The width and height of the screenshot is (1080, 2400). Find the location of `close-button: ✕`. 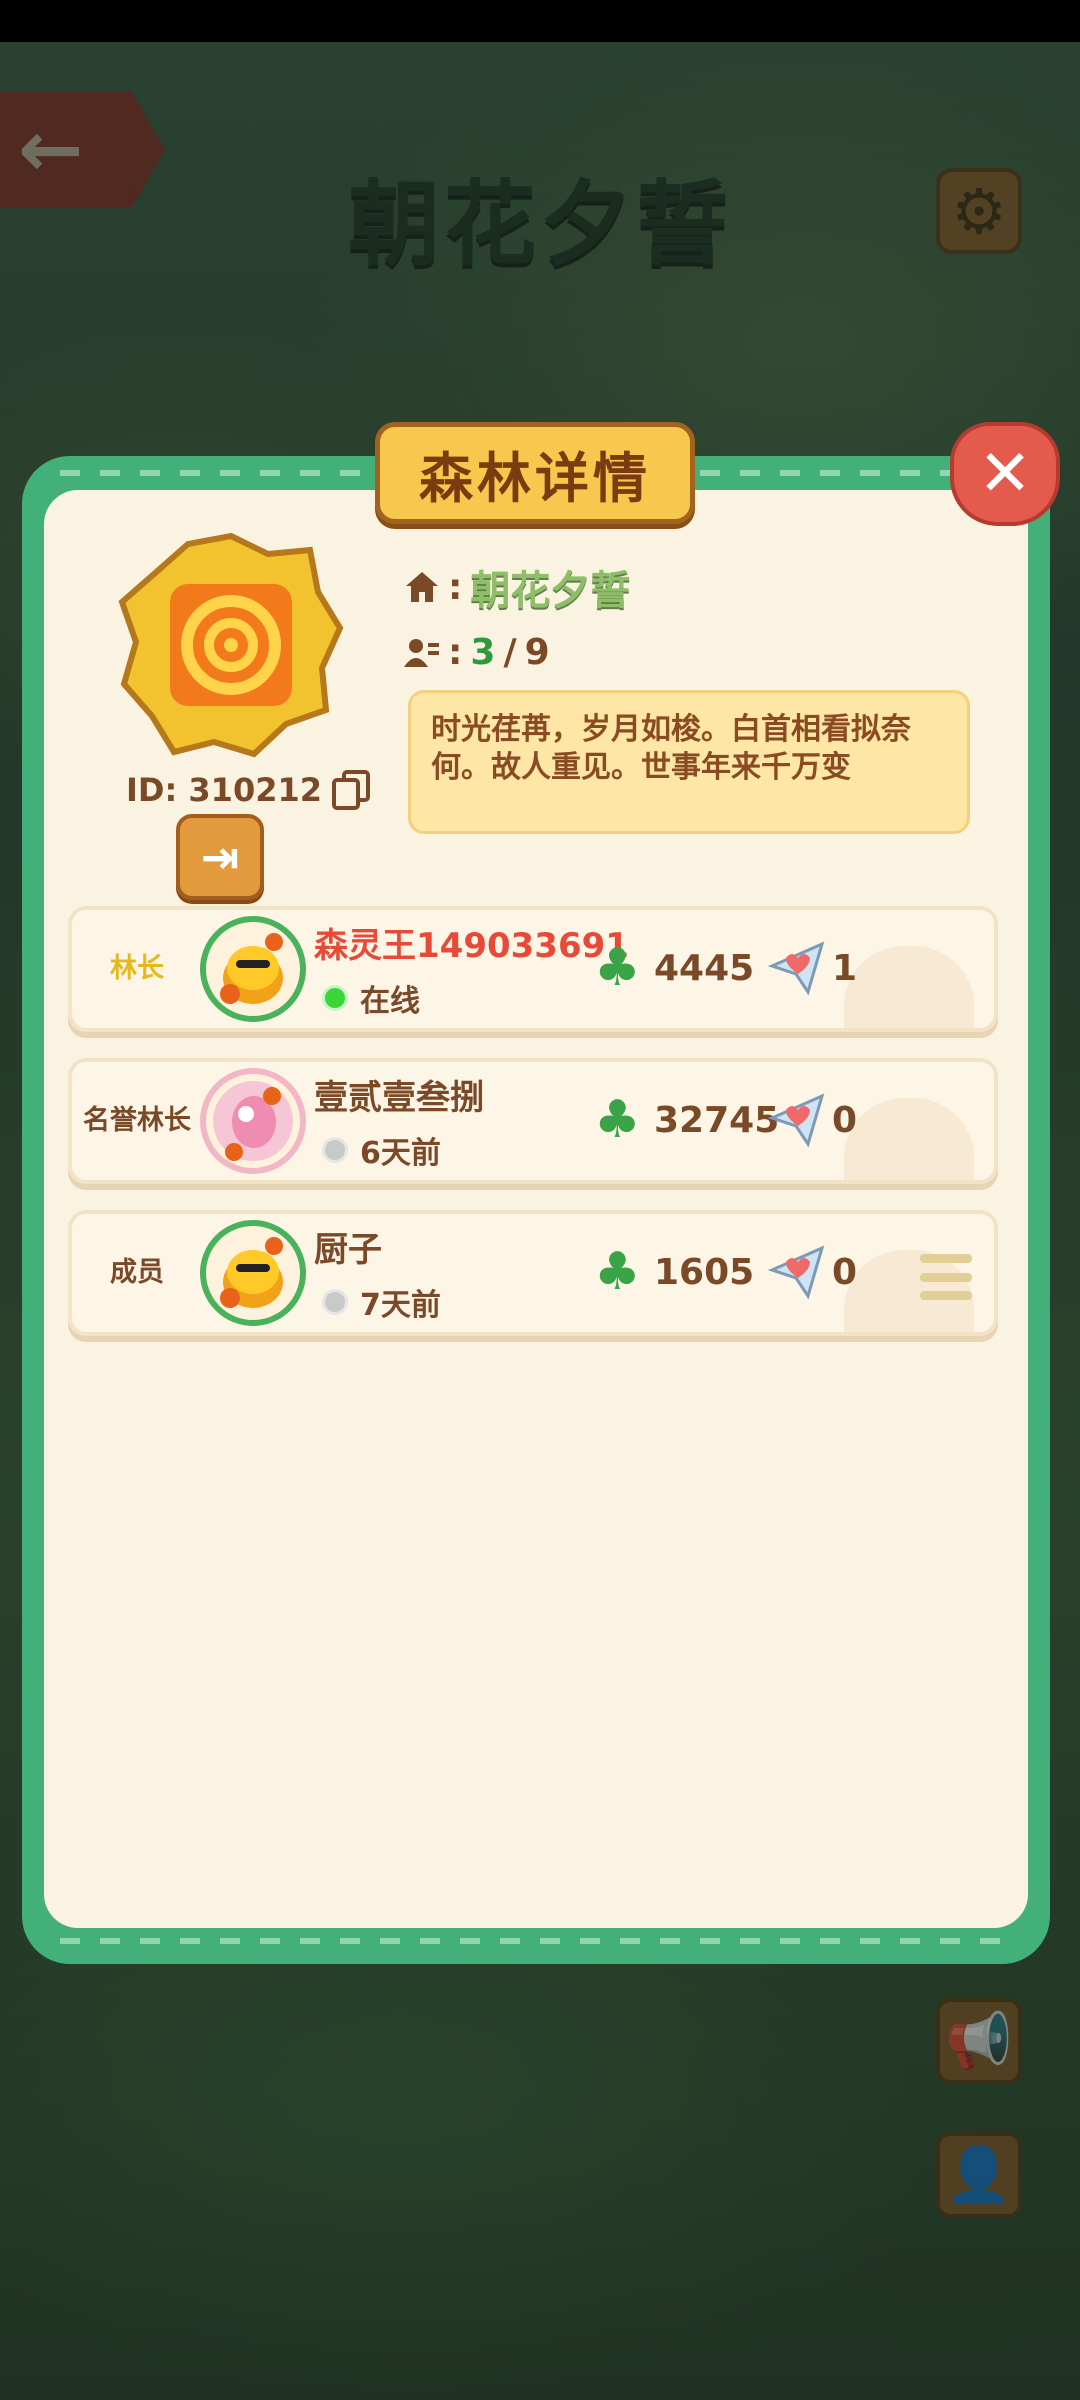

close-button: ✕ is located at coordinates (1005, 474).